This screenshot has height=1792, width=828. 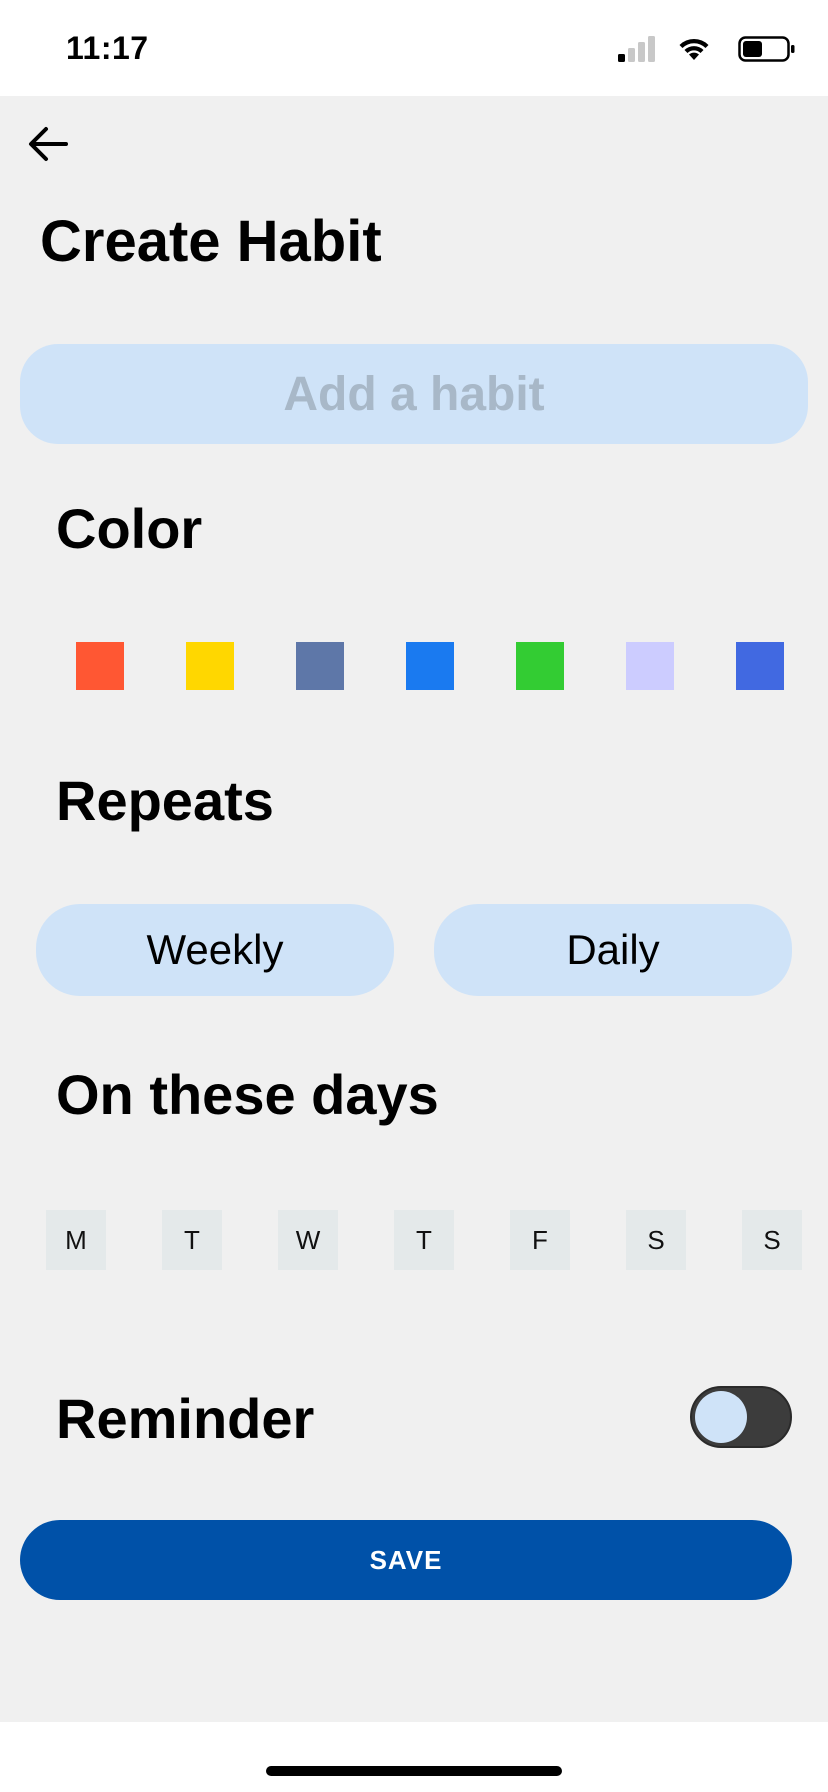 I want to click on color-heading: Color, so click(x=129, y=528).